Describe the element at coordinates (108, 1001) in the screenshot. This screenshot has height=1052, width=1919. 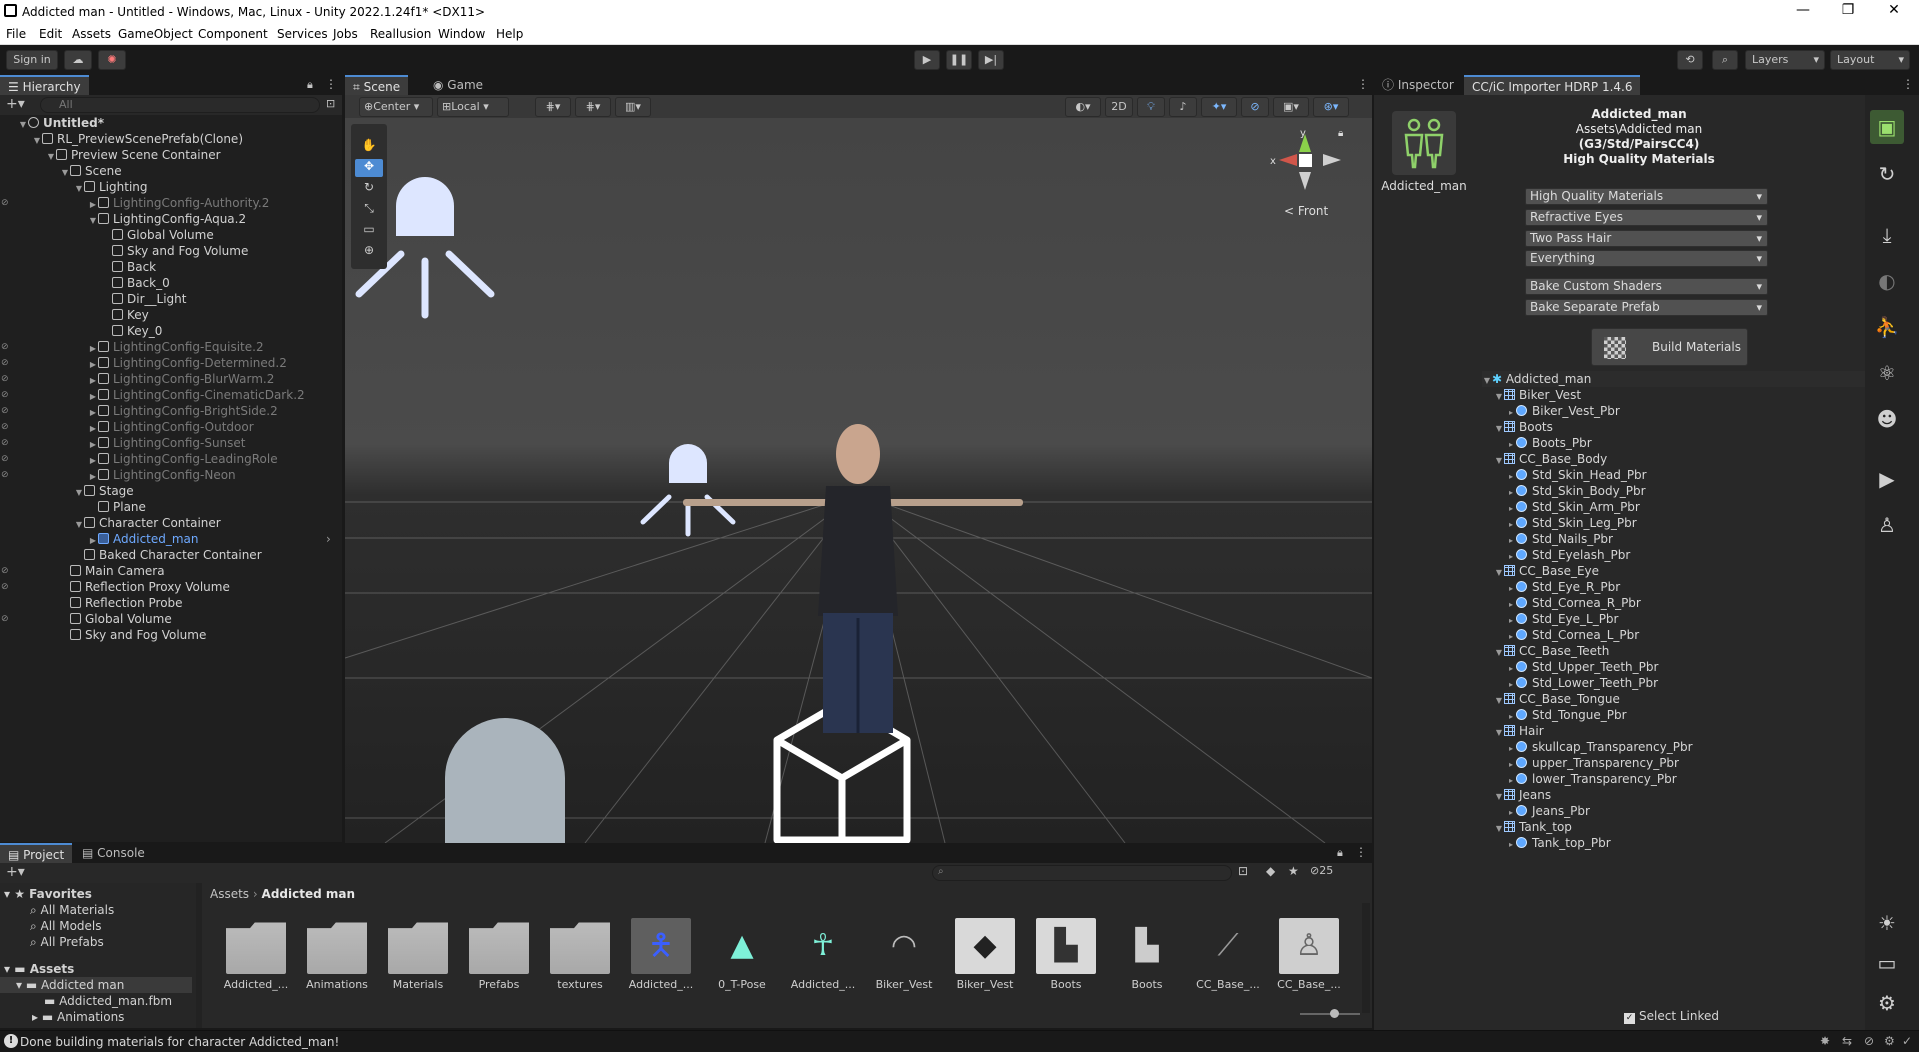
I see `folder-addicted-man-fbm: ▬ Addicted_man.fbm` at that location.